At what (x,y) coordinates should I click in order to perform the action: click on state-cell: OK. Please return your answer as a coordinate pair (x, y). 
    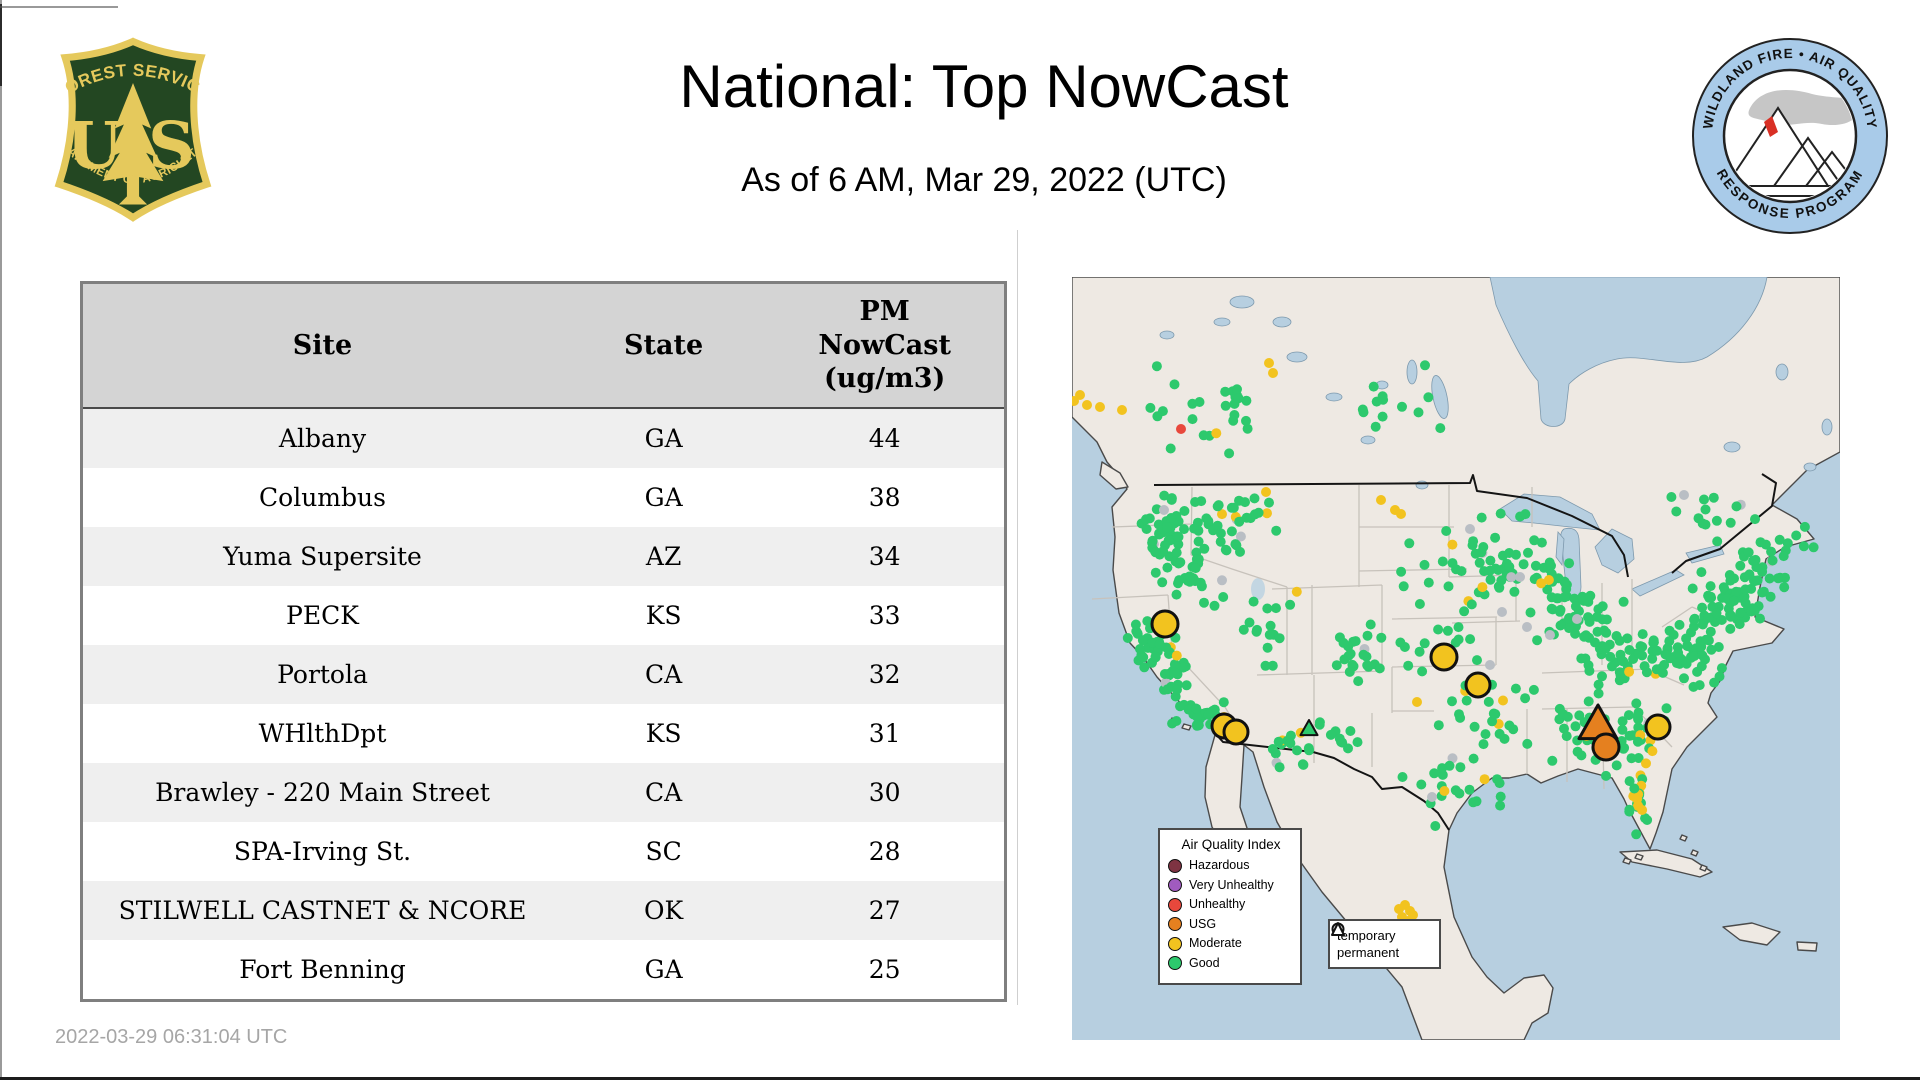
    Looking at the image, I should click on (663, 910).